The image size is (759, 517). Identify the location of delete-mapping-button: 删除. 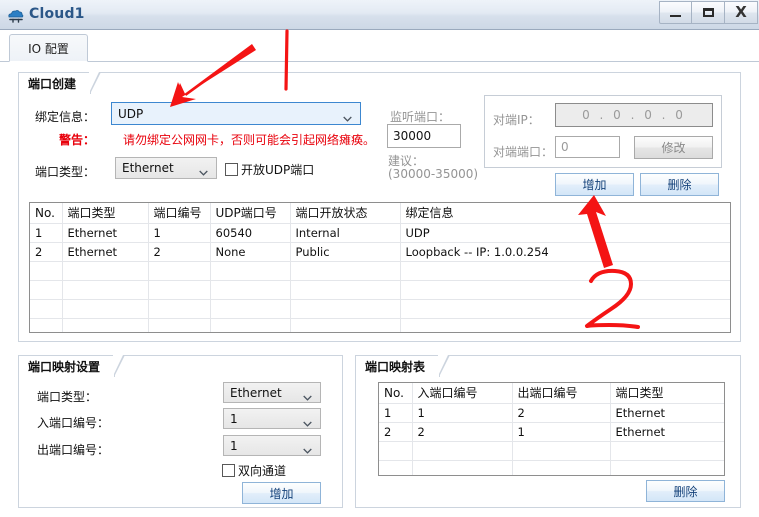
(685, 491).